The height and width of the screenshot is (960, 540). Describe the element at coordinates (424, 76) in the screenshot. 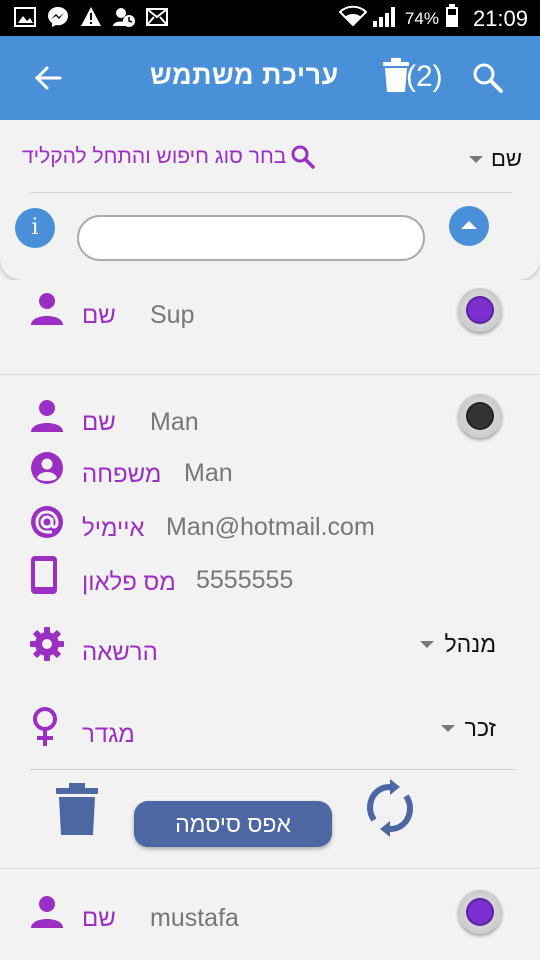

I see `selected-count: (2)` at that location.